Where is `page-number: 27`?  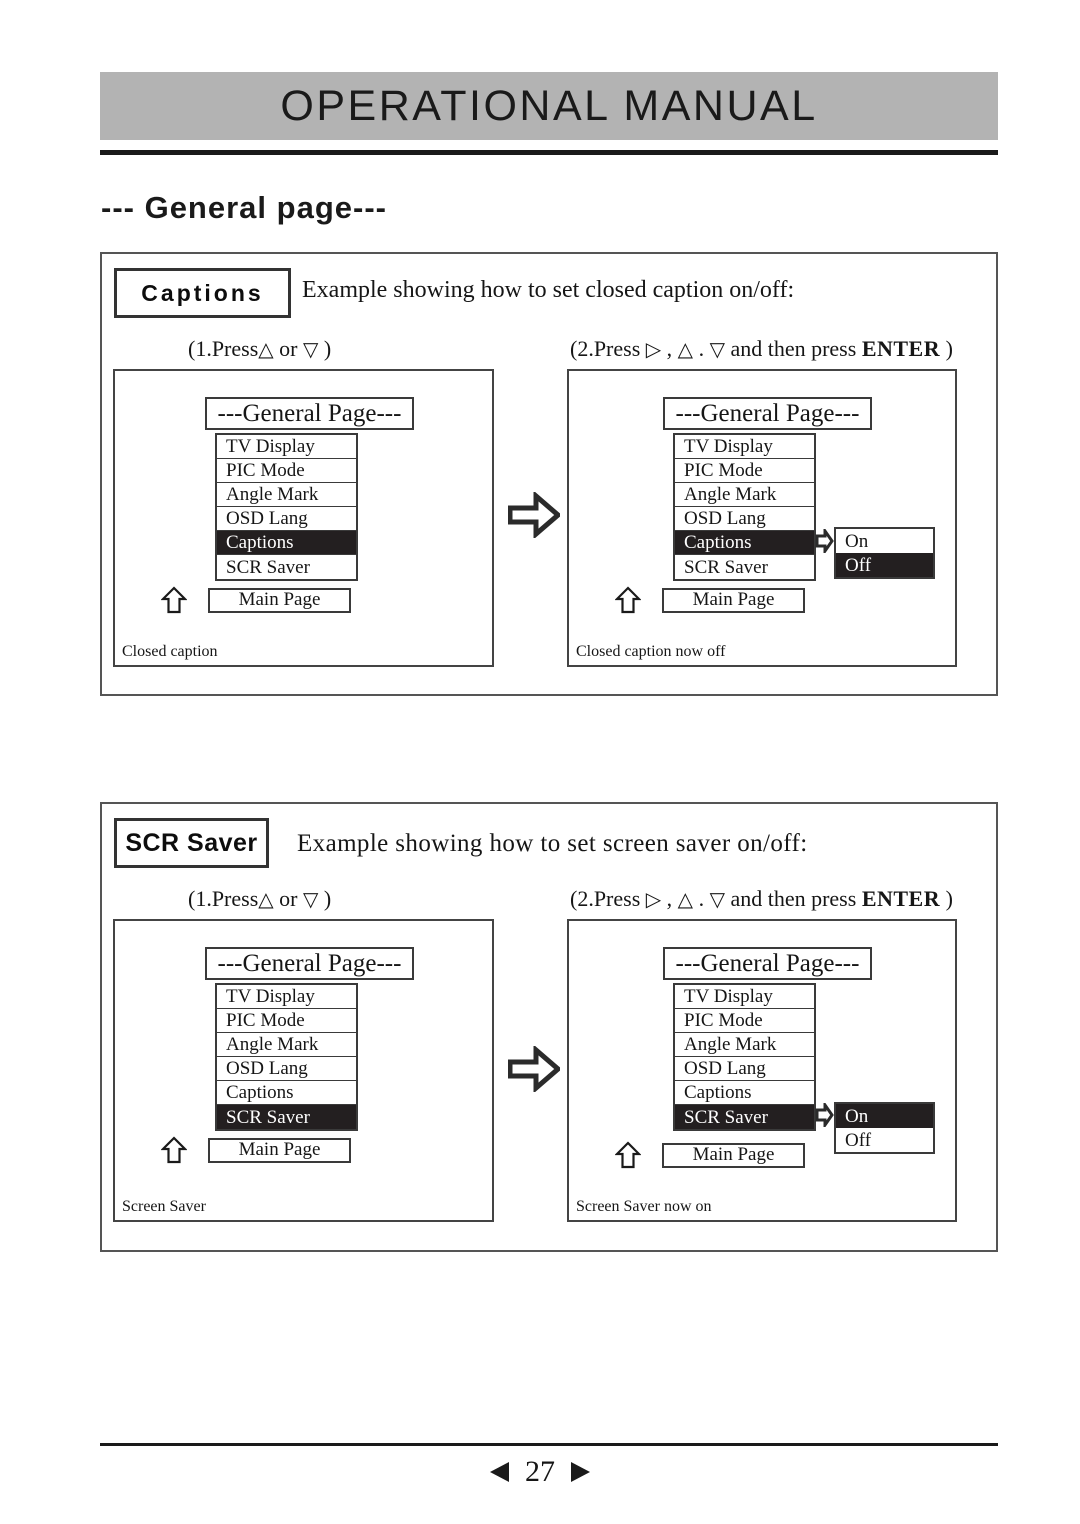
page-number: 27 is located at coordinates (540, 1471).